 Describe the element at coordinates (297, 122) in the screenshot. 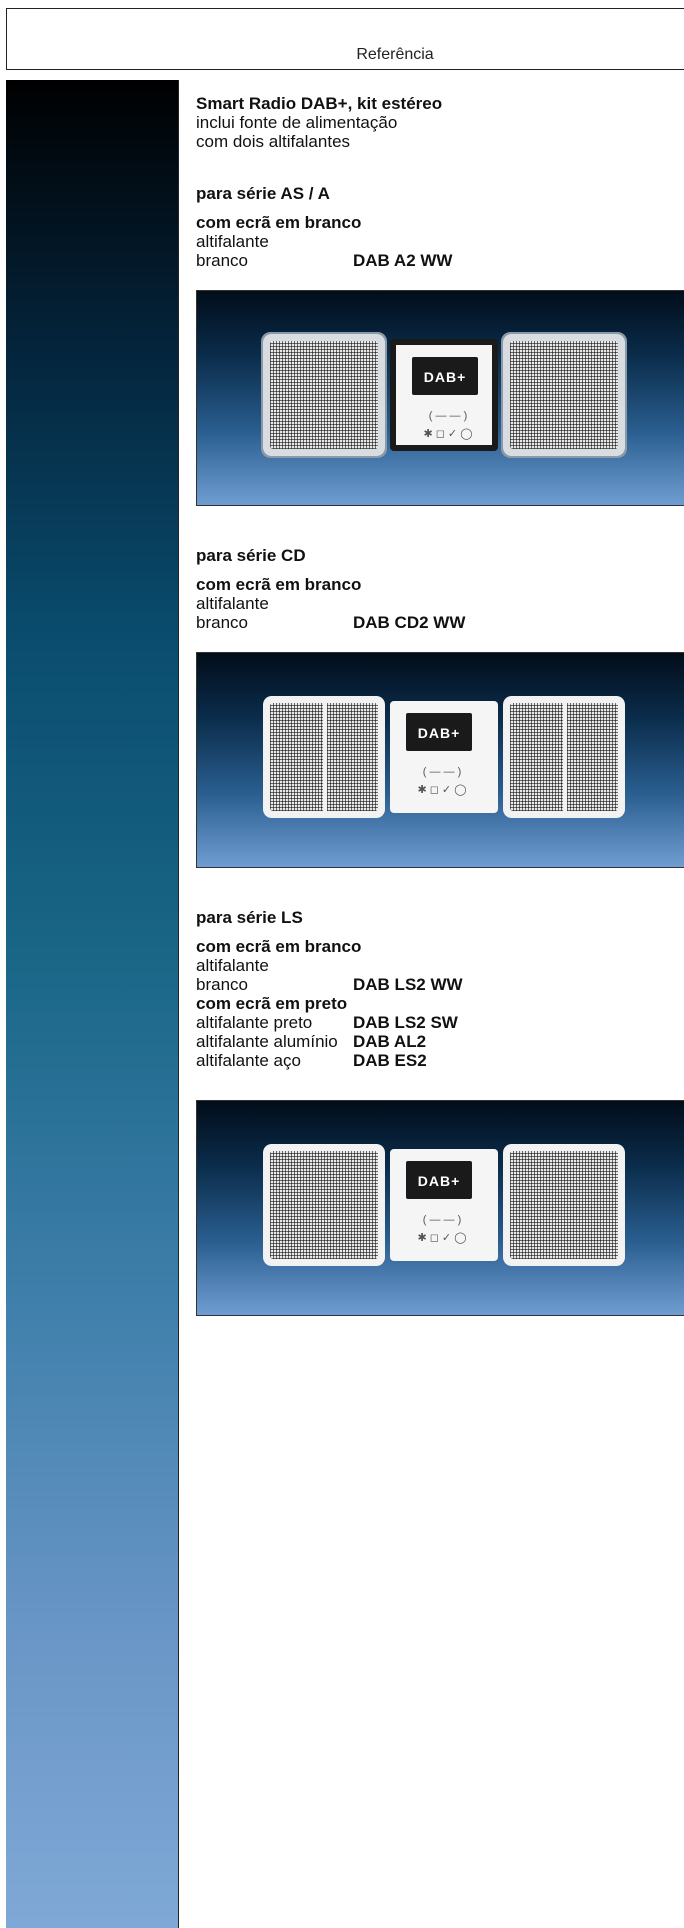

I see `product-desc-line1: inclui fonte de alimentação` at that location.